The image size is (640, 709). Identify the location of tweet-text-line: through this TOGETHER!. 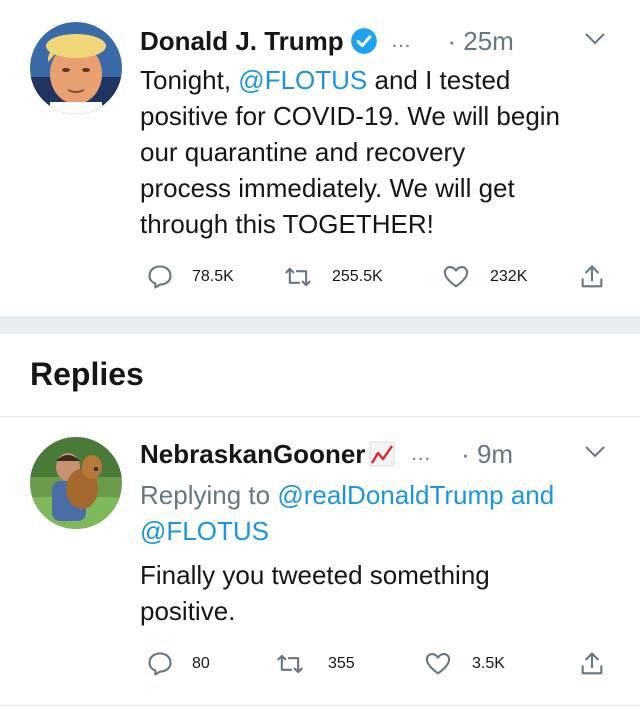
(287, 224).